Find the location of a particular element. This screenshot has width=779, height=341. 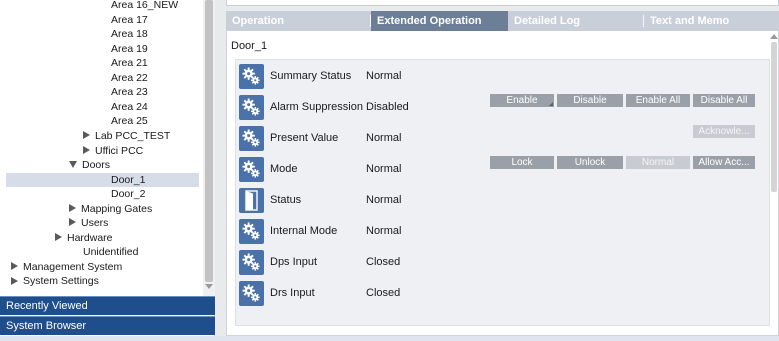

tree-node-label: Unidentified is located at coordinates (111, 252).